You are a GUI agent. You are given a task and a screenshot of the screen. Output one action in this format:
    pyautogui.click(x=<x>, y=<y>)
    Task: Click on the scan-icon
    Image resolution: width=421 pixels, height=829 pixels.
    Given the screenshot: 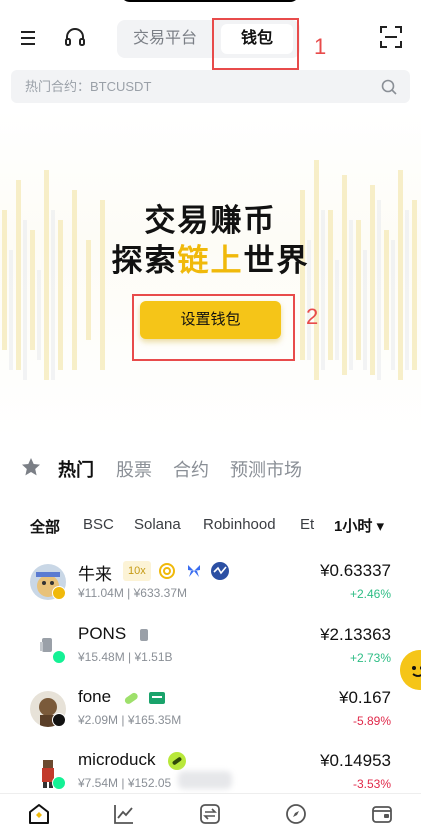 What is the action you would take?
    pyautogui.click(x=391, y=37)
    